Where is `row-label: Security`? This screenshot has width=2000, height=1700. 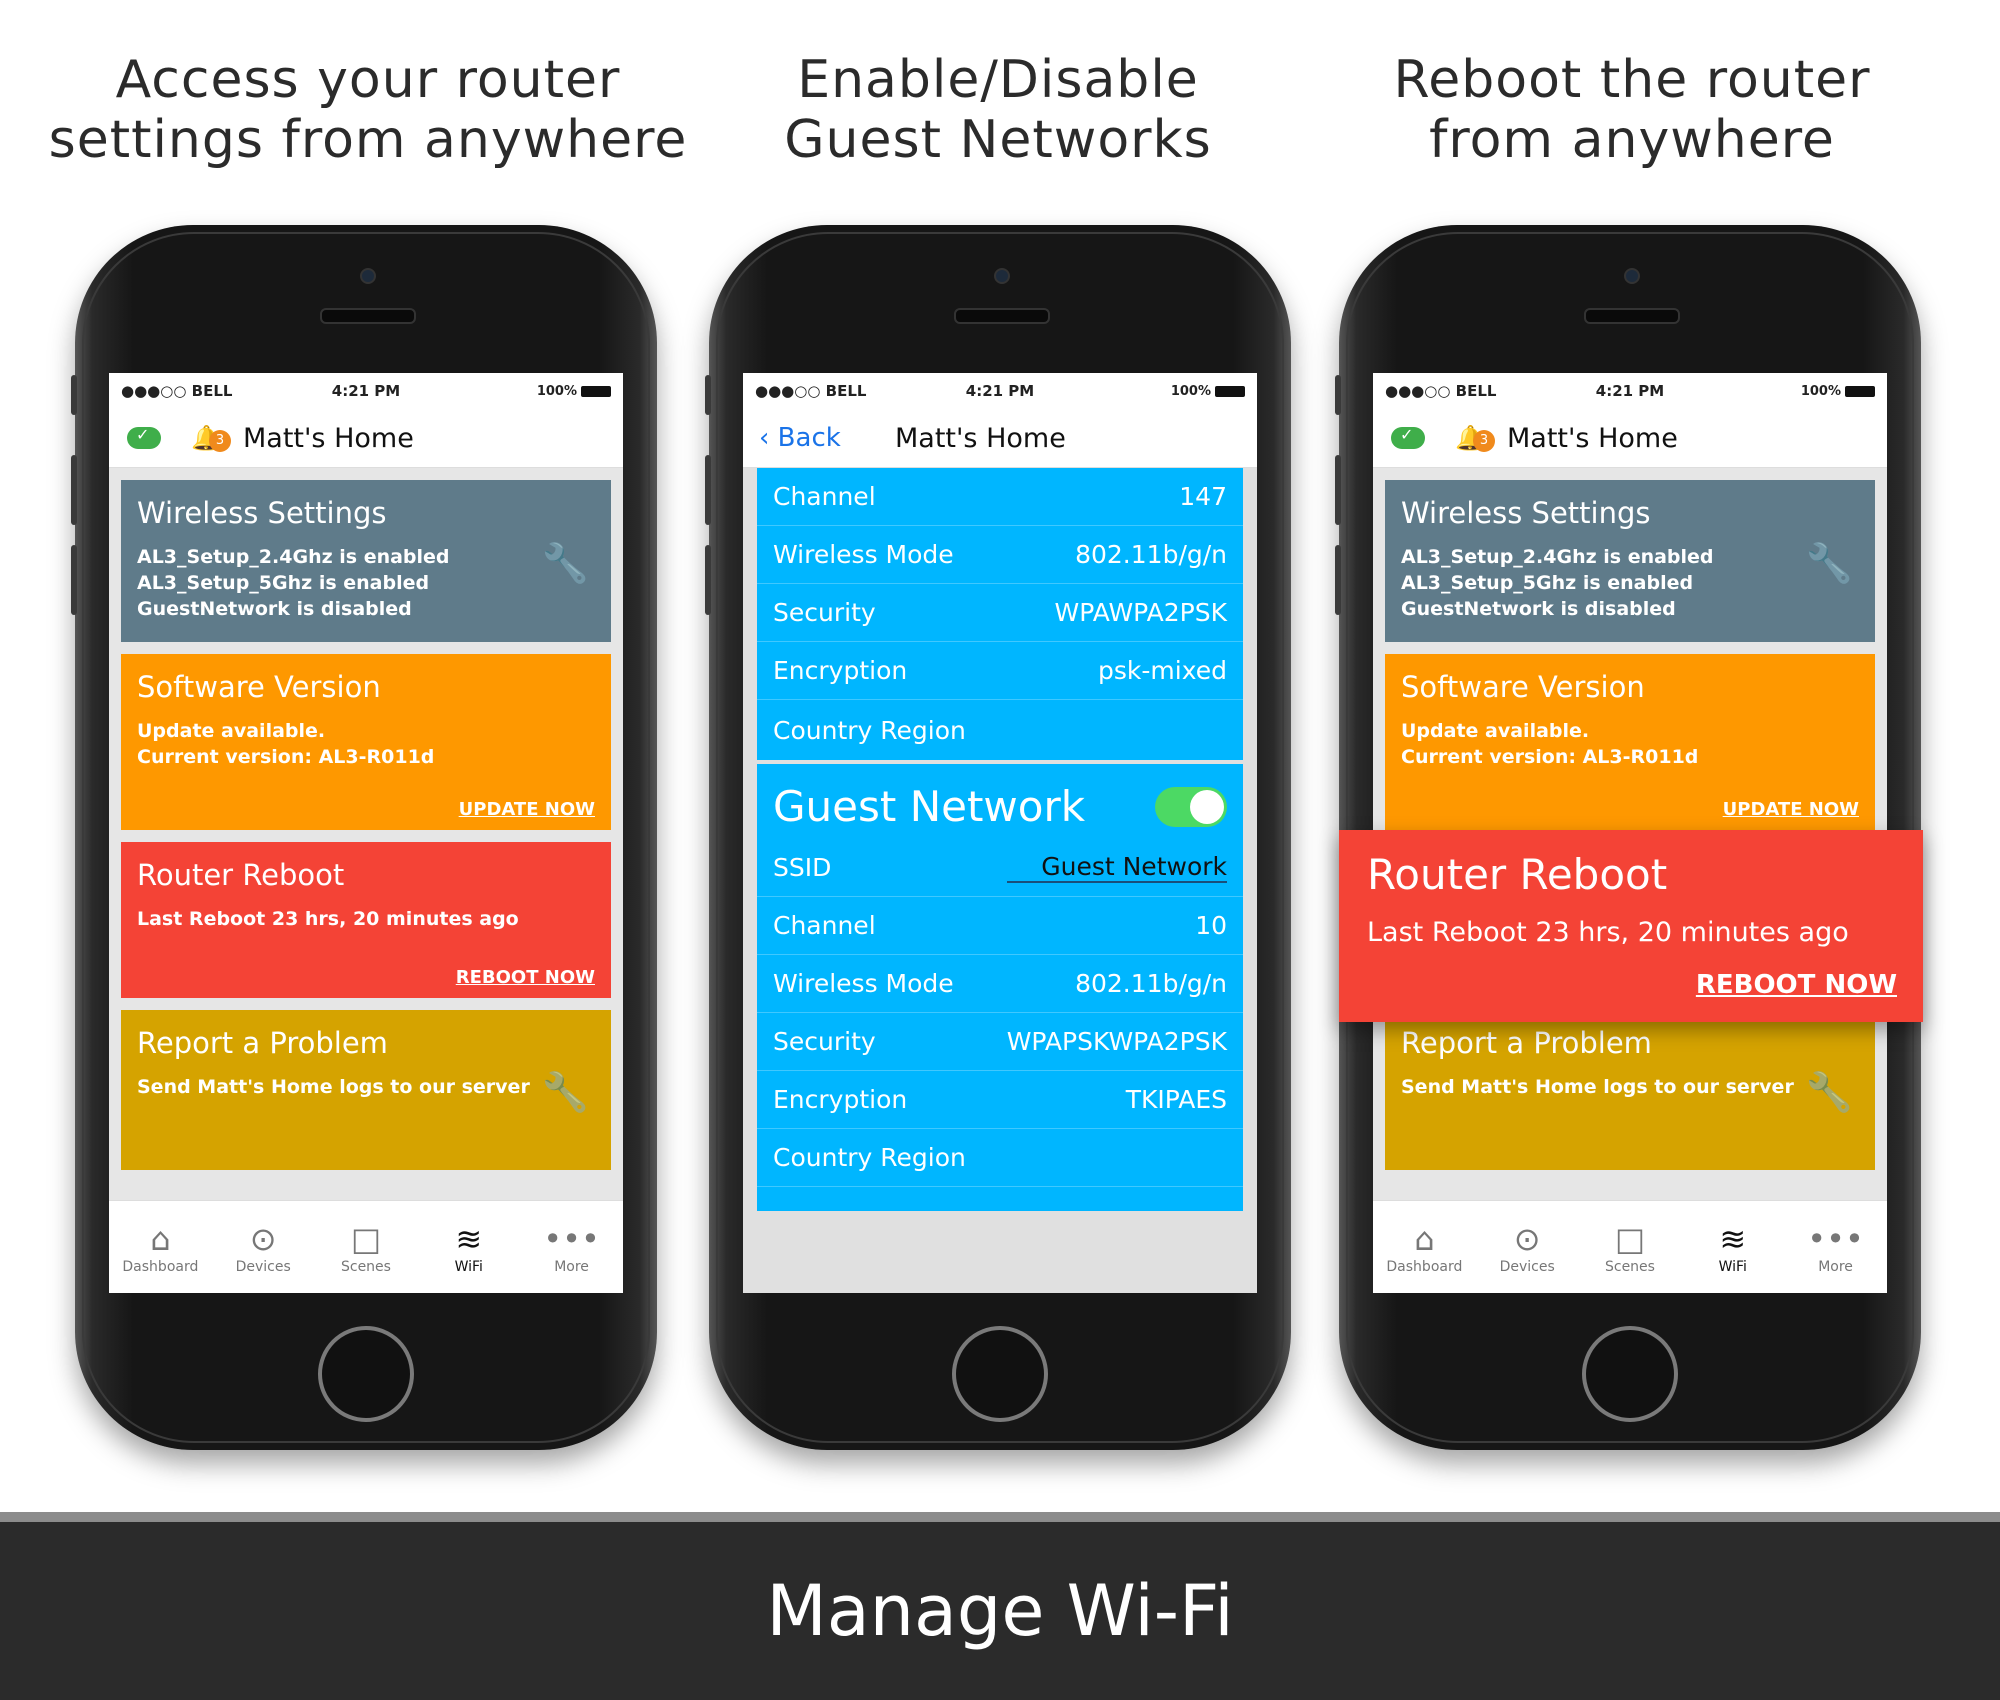 row-label: Security is located at coordinates (824, 612).